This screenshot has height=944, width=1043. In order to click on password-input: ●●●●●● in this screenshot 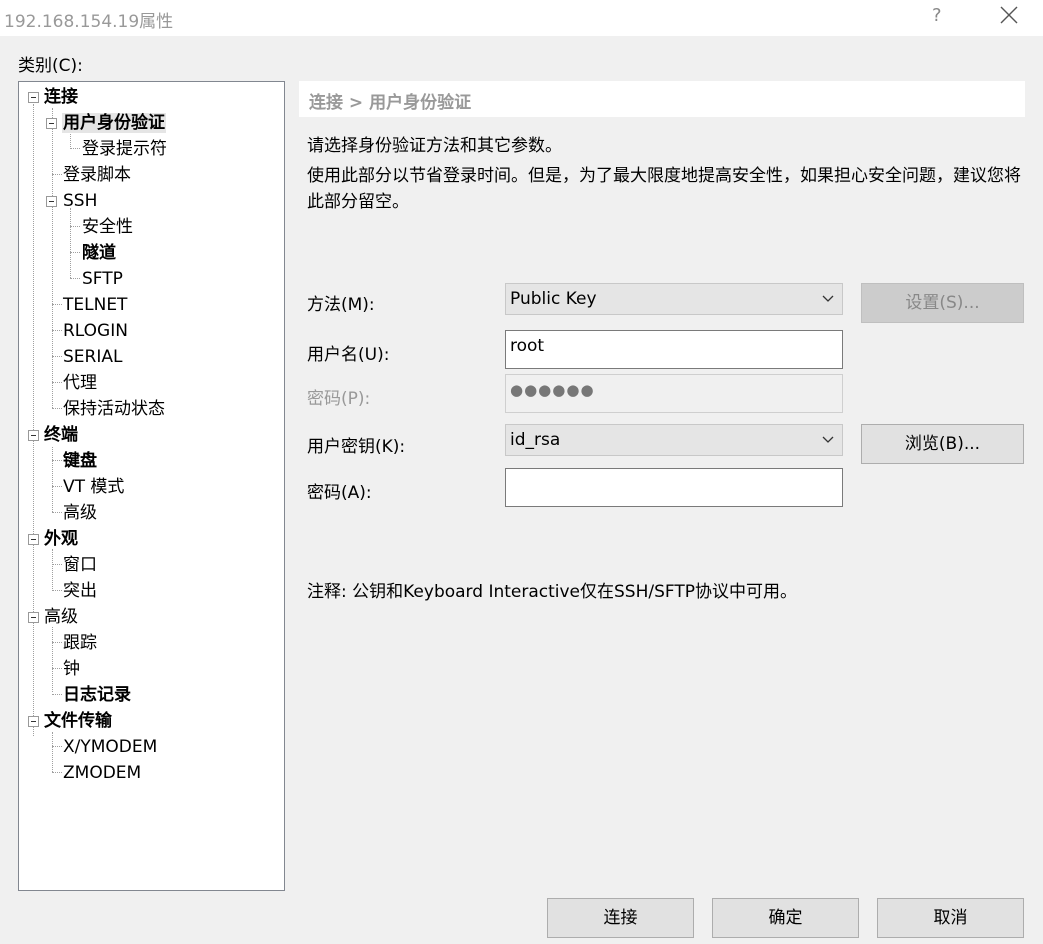, I will do `click(674, 393)`.